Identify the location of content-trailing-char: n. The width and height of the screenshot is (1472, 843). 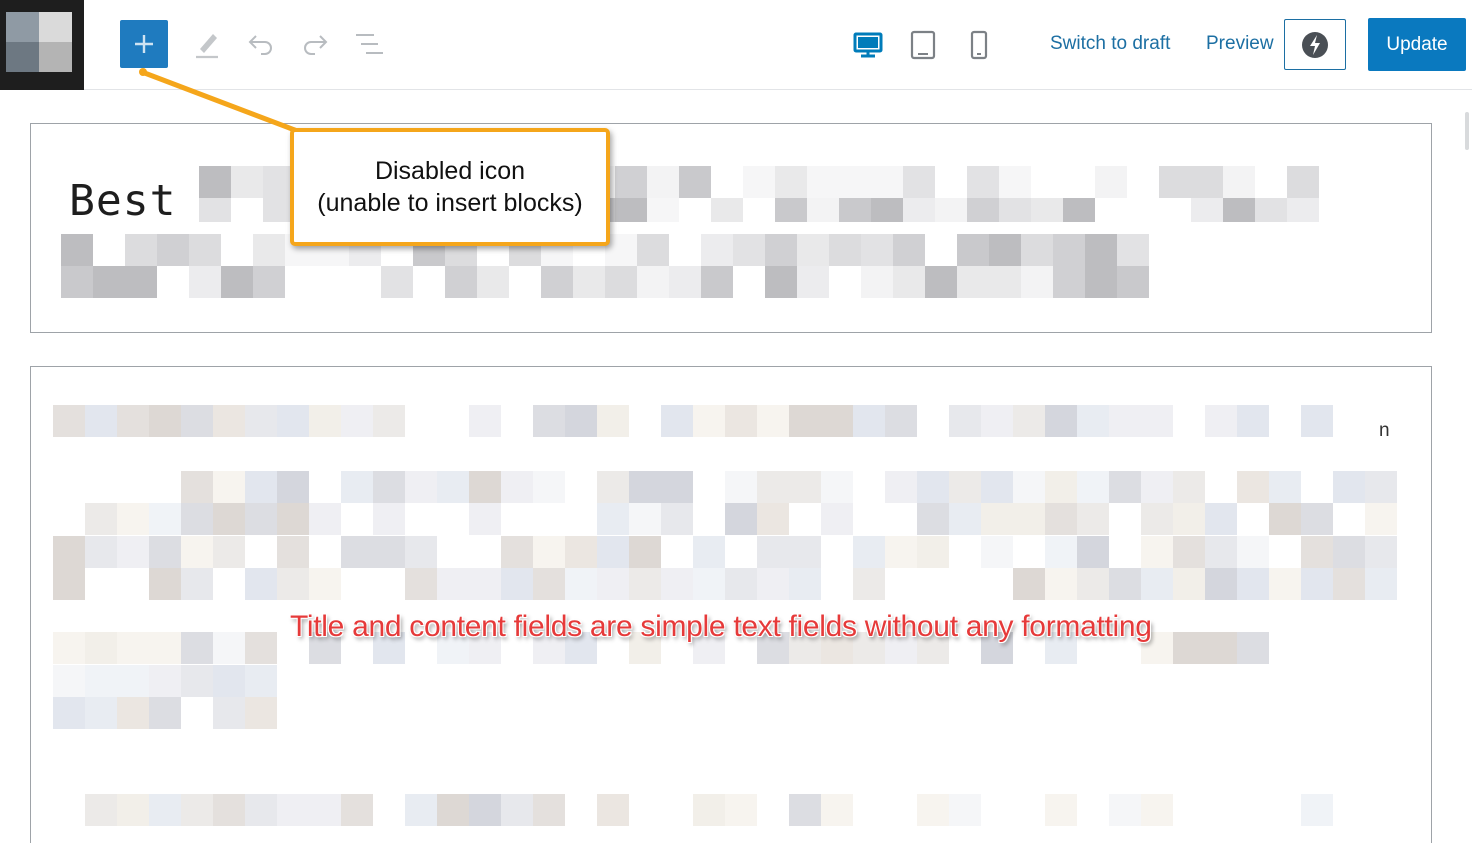
(1384, 430).